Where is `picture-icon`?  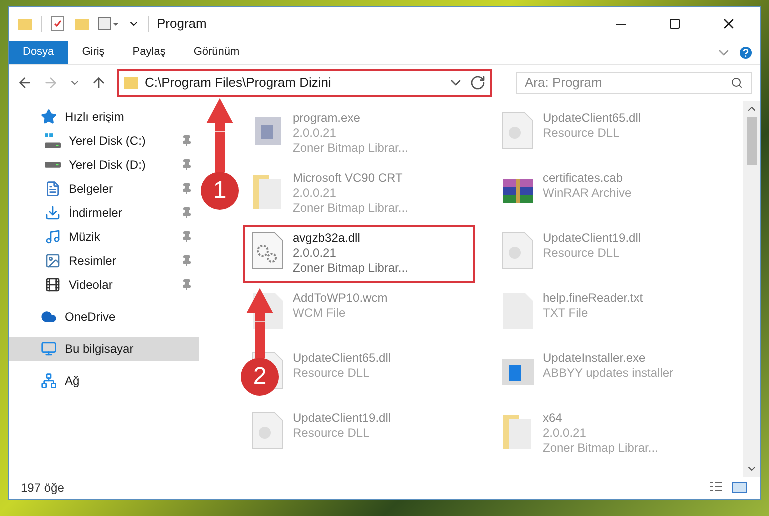 picture-icon is located at coordinates (53, 261).